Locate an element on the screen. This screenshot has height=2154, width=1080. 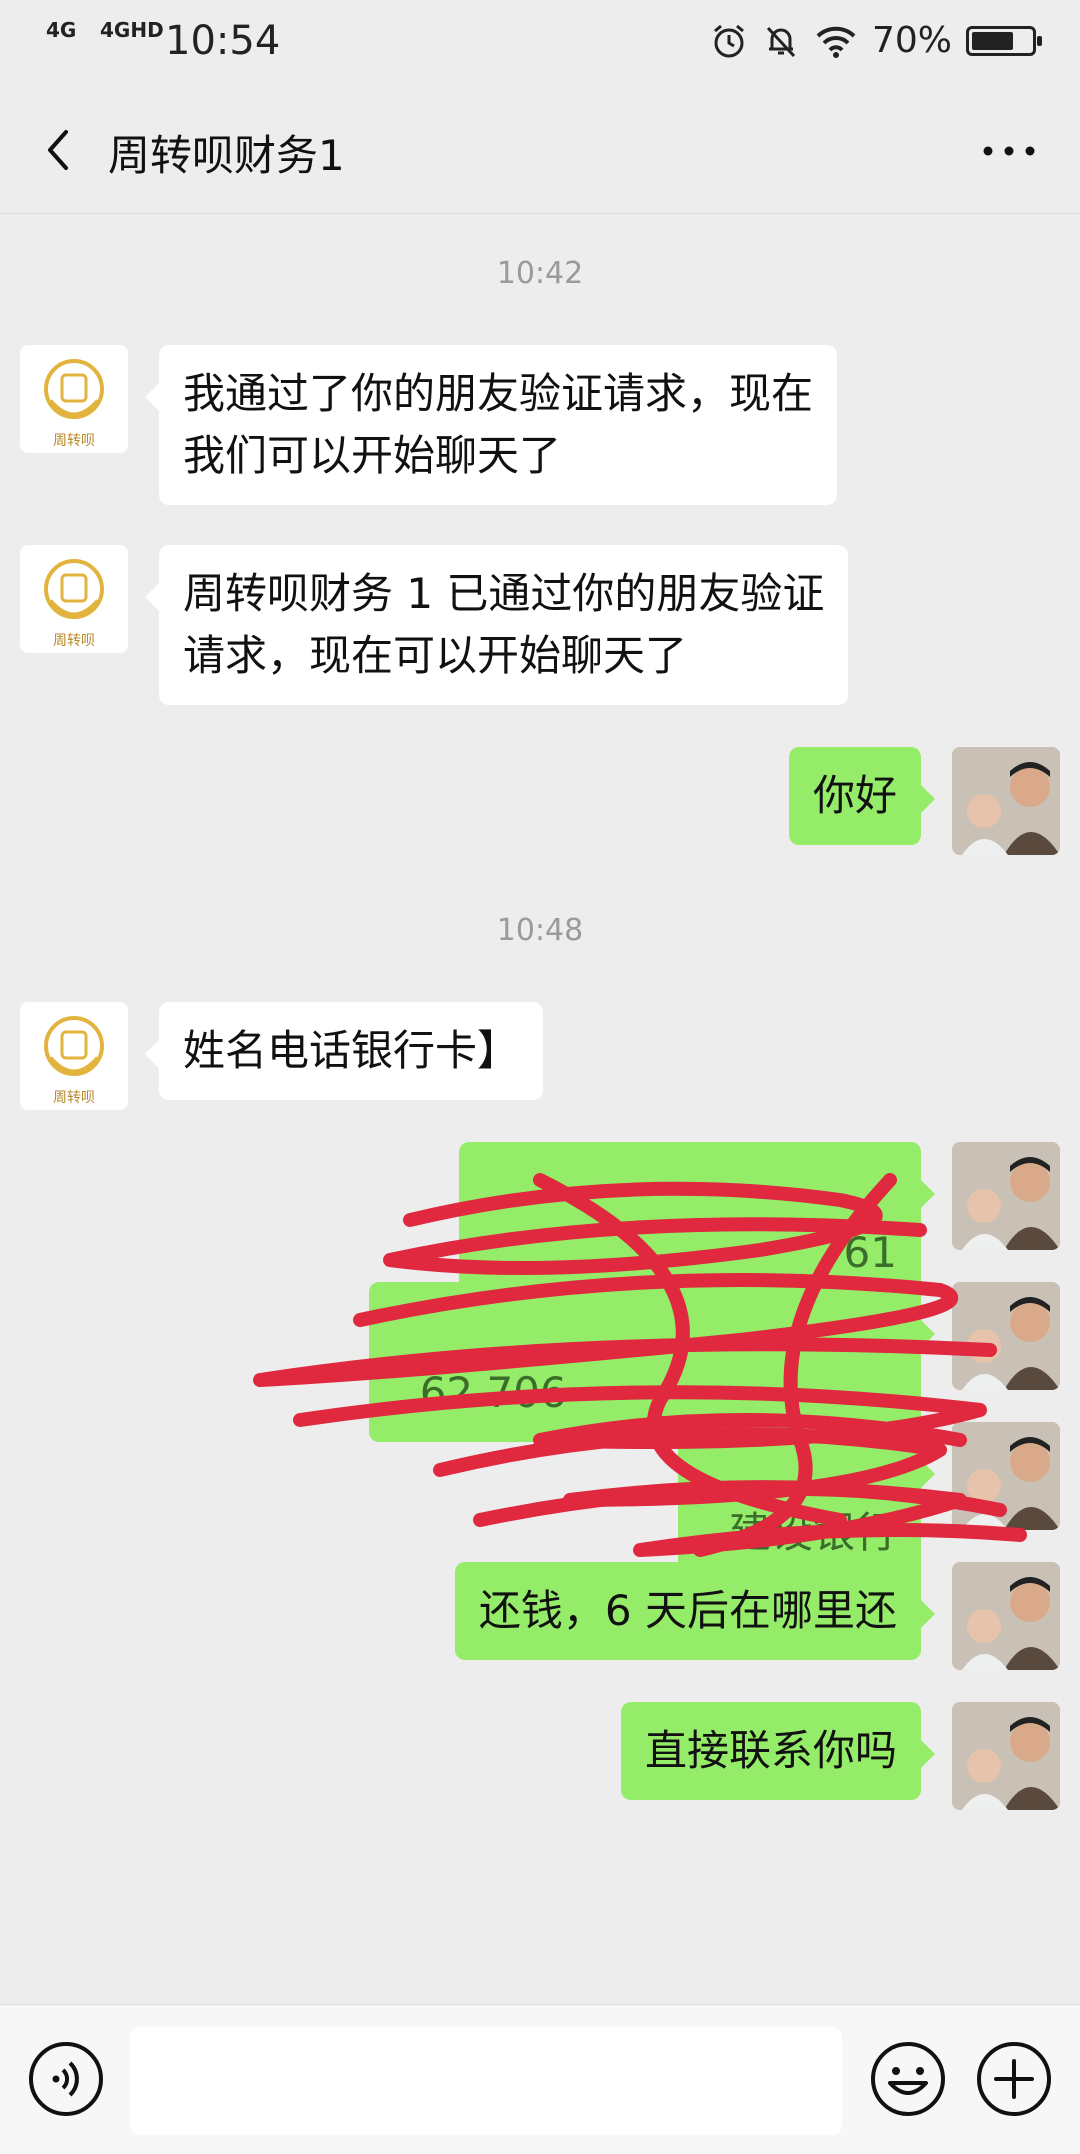
emoji-icon is located at coordinates (908, 2079).